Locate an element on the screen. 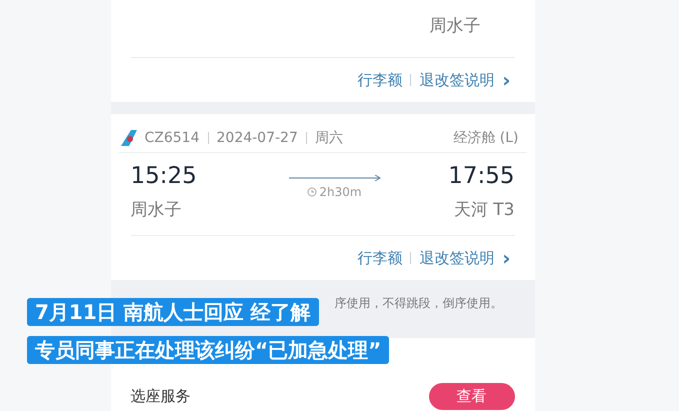 This screenshot has width=679, height=411. departure-time: 15:25 is located at coordinates (163, 176).